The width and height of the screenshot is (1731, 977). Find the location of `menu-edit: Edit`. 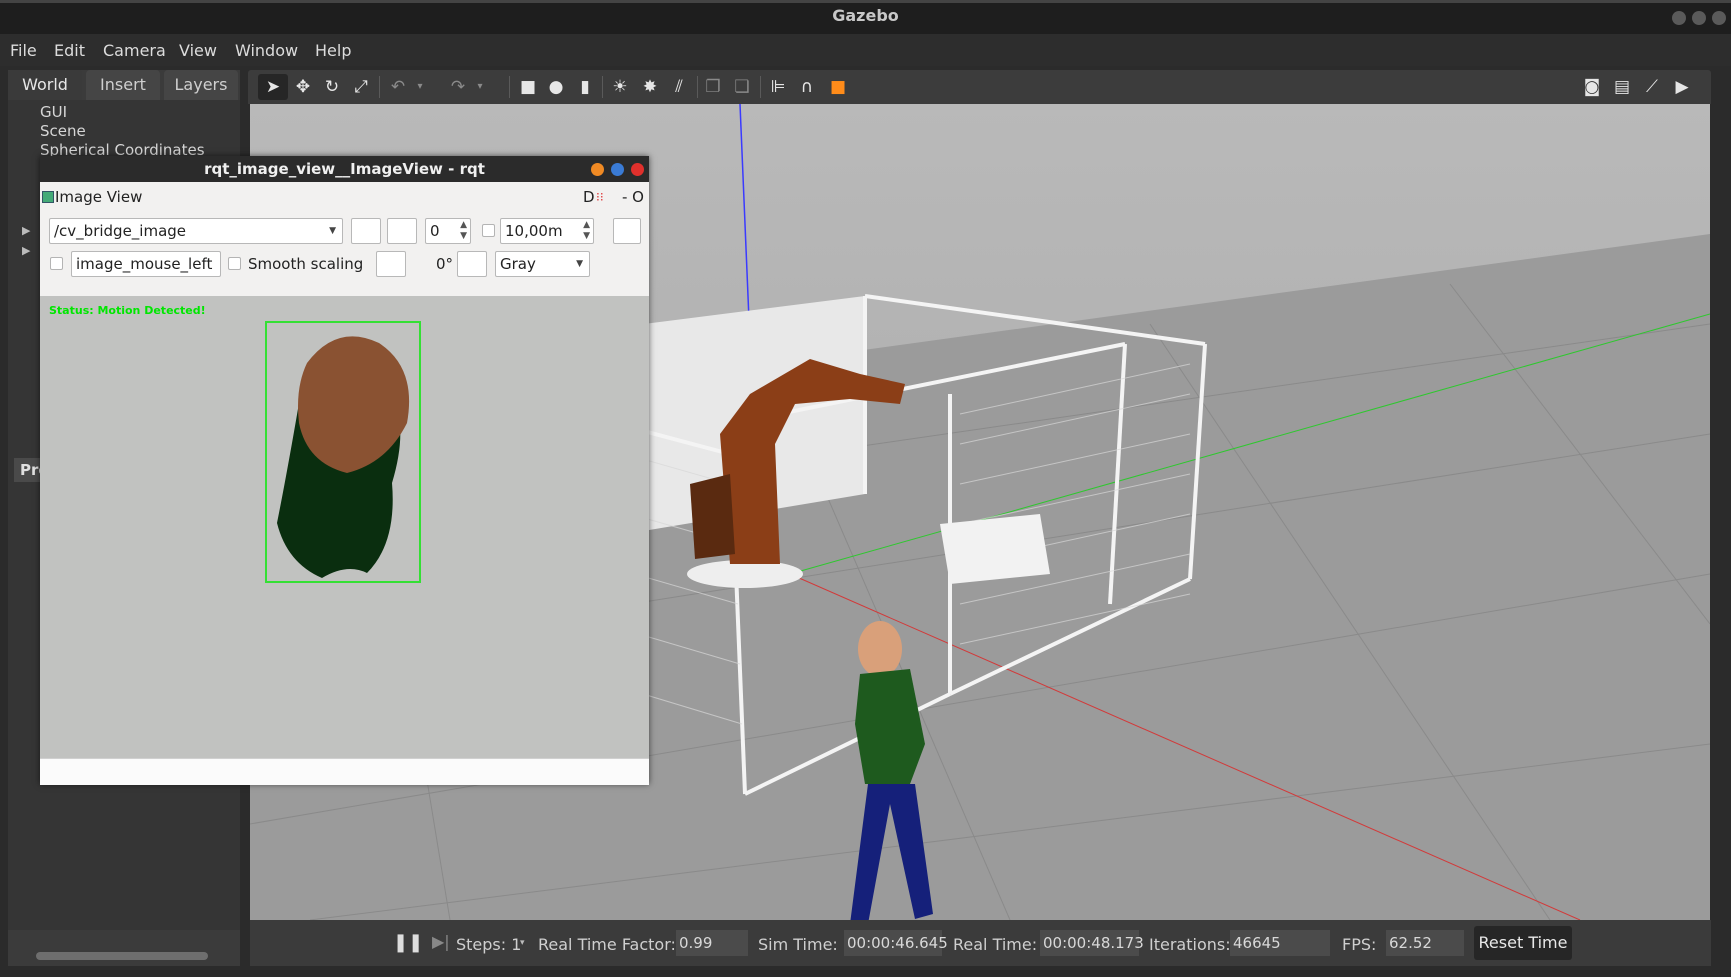

menu-edit: Edit is located at coordinates (69, 50).